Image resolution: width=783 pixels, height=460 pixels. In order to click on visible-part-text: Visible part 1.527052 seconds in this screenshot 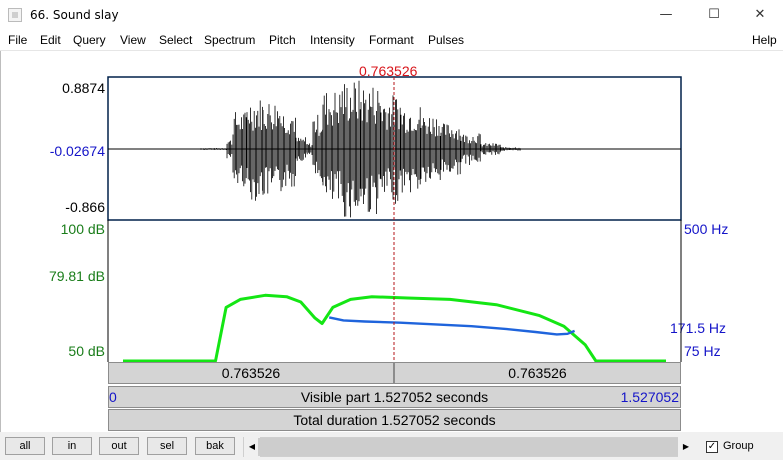, I will do `click(394, 397)`.